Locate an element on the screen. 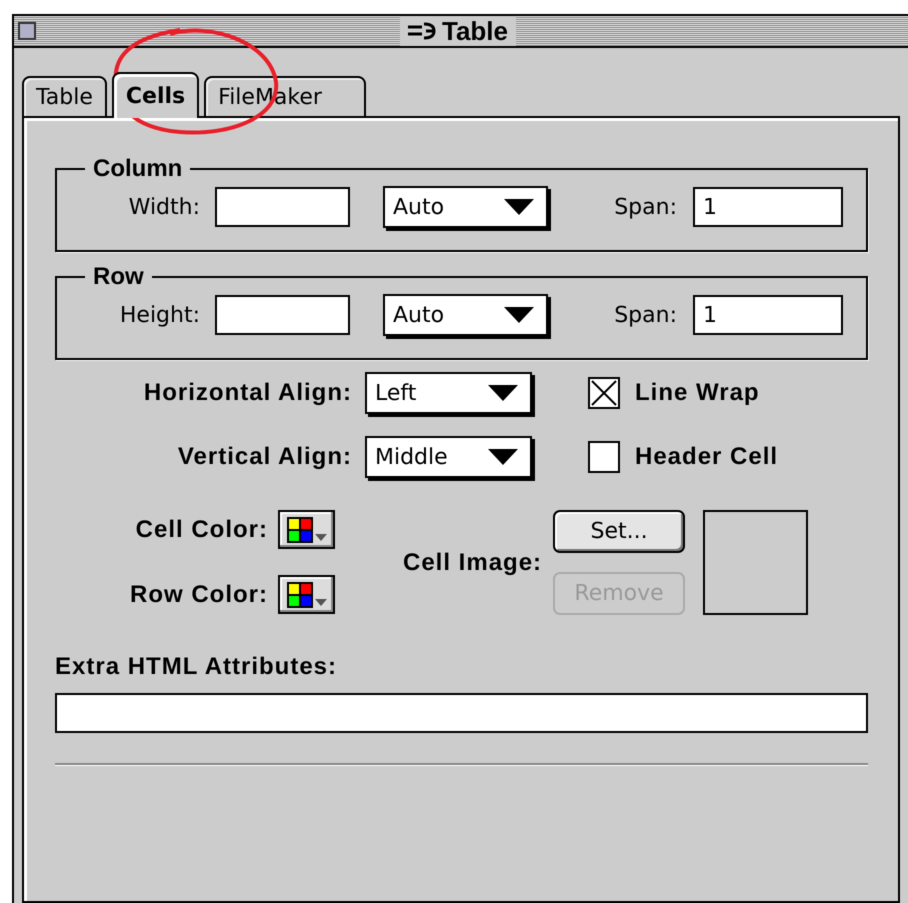  field-label: Cell Image: is located at coordinates (472, 563).